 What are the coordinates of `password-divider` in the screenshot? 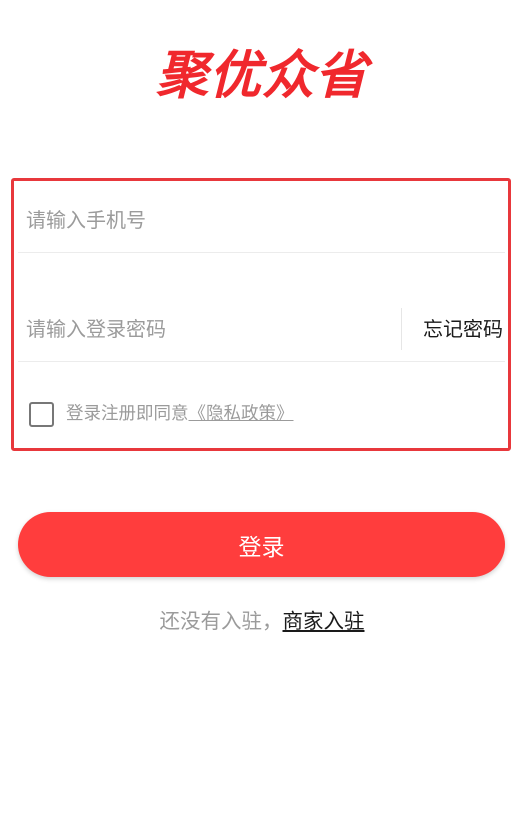 It's located at (401, 329).